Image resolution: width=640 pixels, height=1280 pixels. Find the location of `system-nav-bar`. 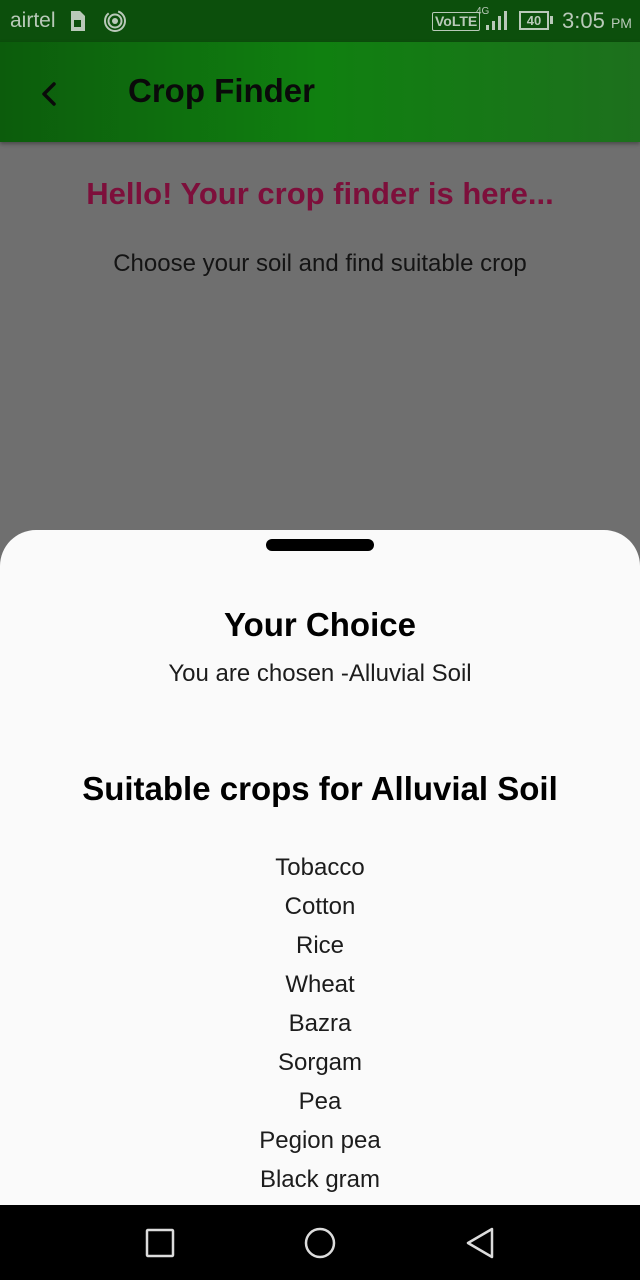

system-nav-bar is located at coordinates (320, 1242).